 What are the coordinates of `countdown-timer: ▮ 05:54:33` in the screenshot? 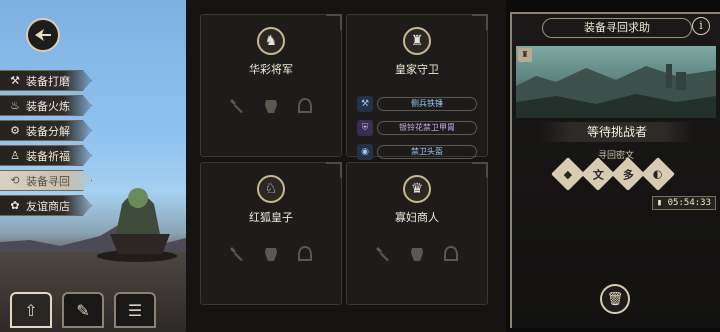 It's located at (683, 203).